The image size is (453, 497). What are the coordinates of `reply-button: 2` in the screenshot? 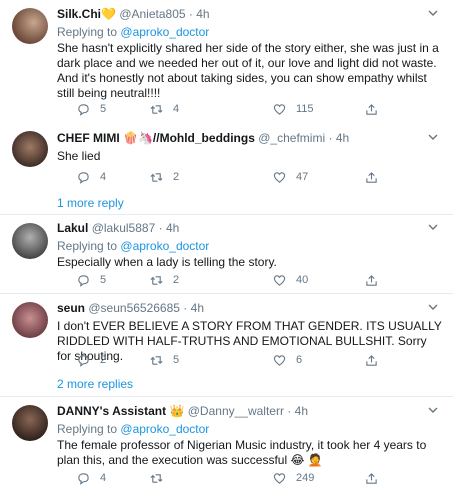 It's located at (91, 360).